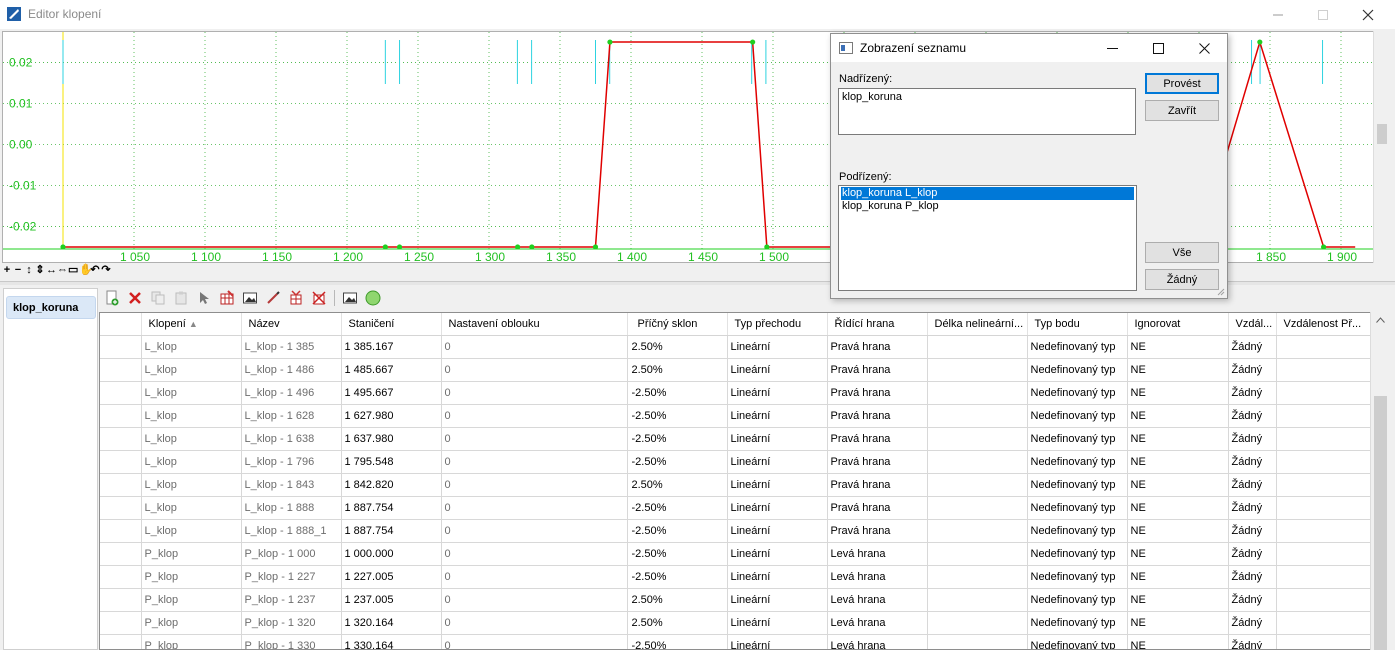 The image size is (1395, 650). I want to click on grid-cell: P_klop, so click(191, 554).